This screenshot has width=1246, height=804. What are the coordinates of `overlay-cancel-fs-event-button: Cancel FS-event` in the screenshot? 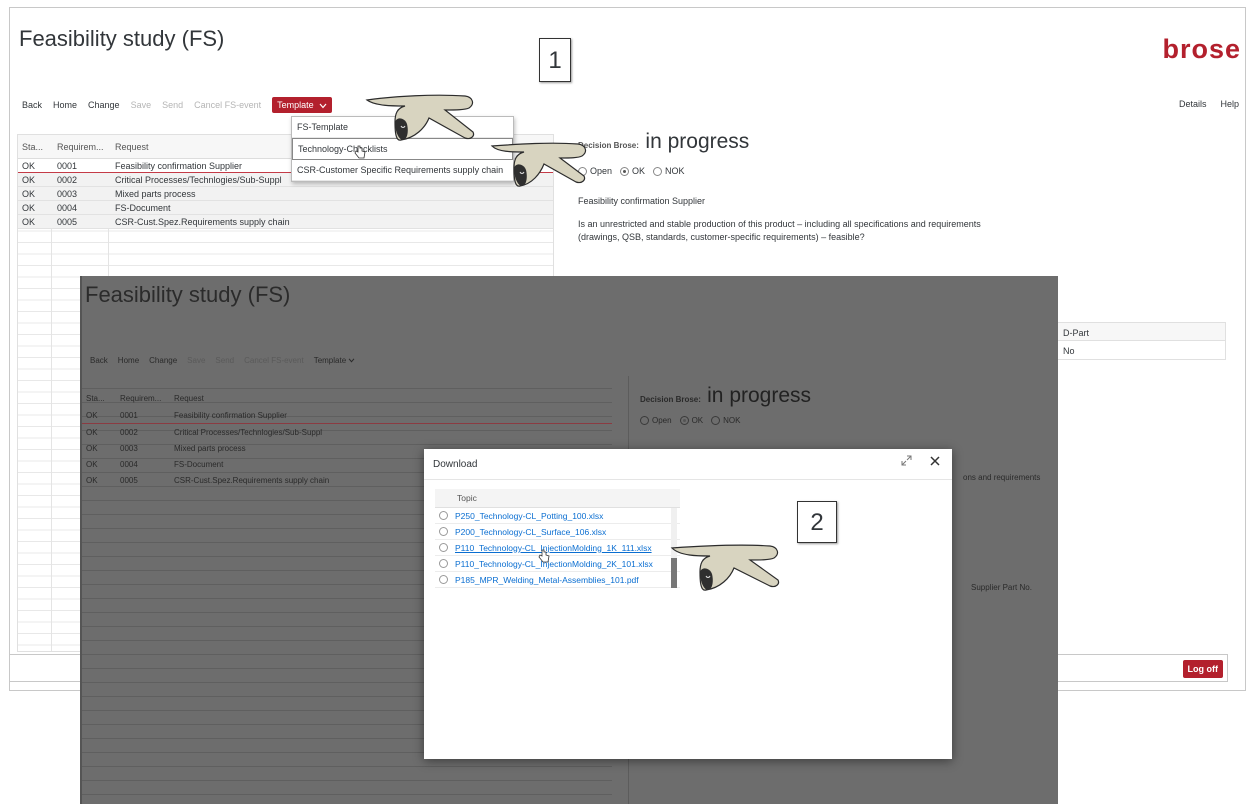 It's located at (274, 360).